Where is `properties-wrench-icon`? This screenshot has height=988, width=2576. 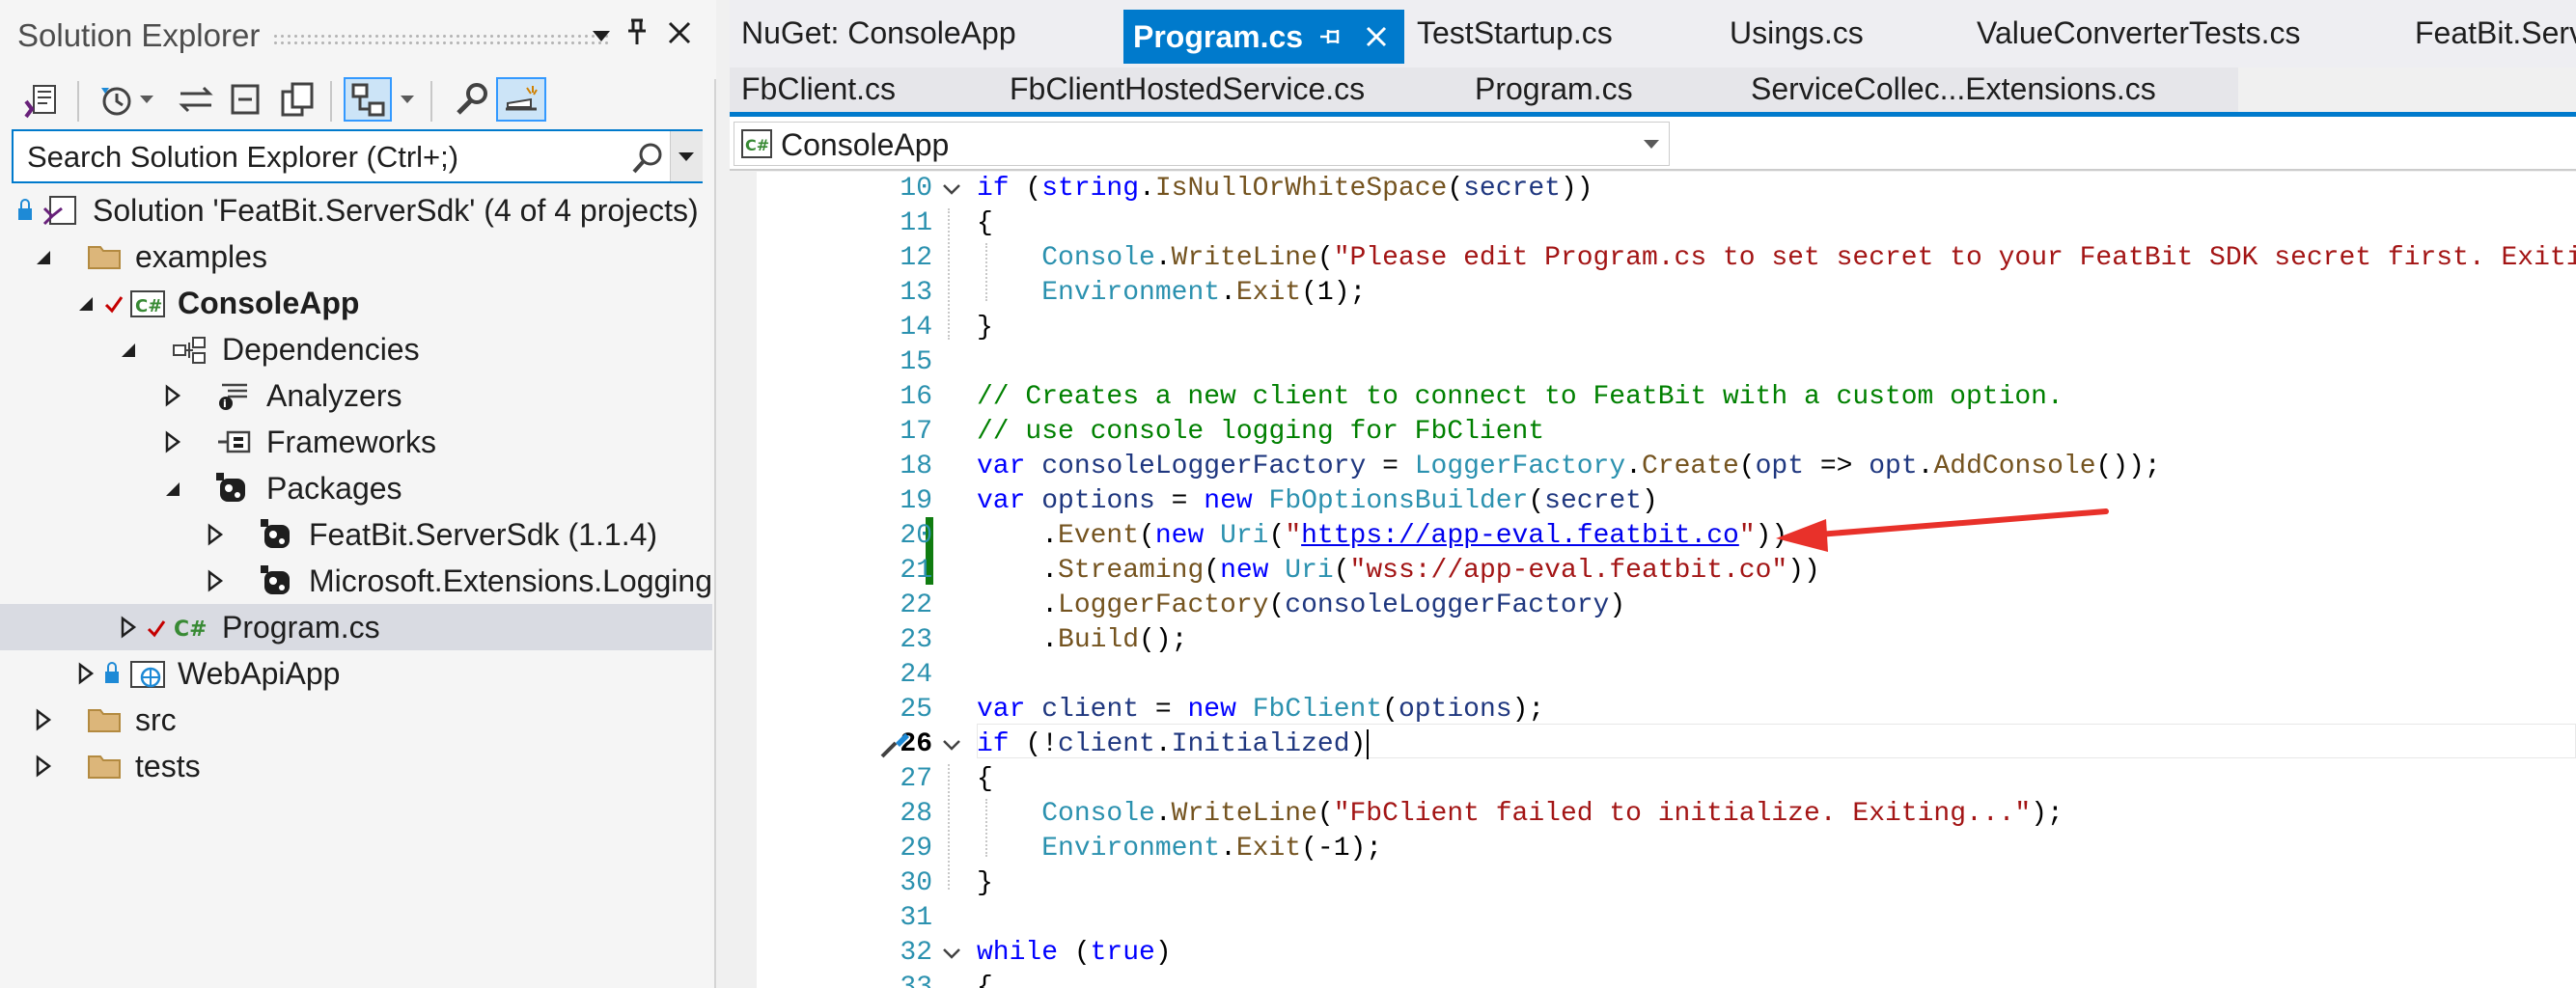 properties-wrench-icon is located at coordinates (470, 99).